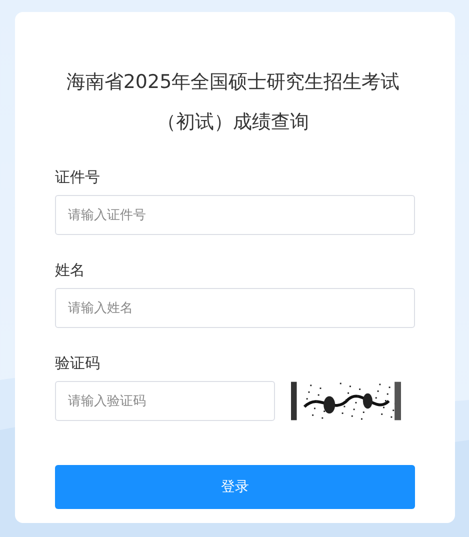 Image resolution: width=469 pixels, height=537 pixels. Describe the element at coordinates (77, 363) in the screenshot. I see `field-label: 验证码` at that location.